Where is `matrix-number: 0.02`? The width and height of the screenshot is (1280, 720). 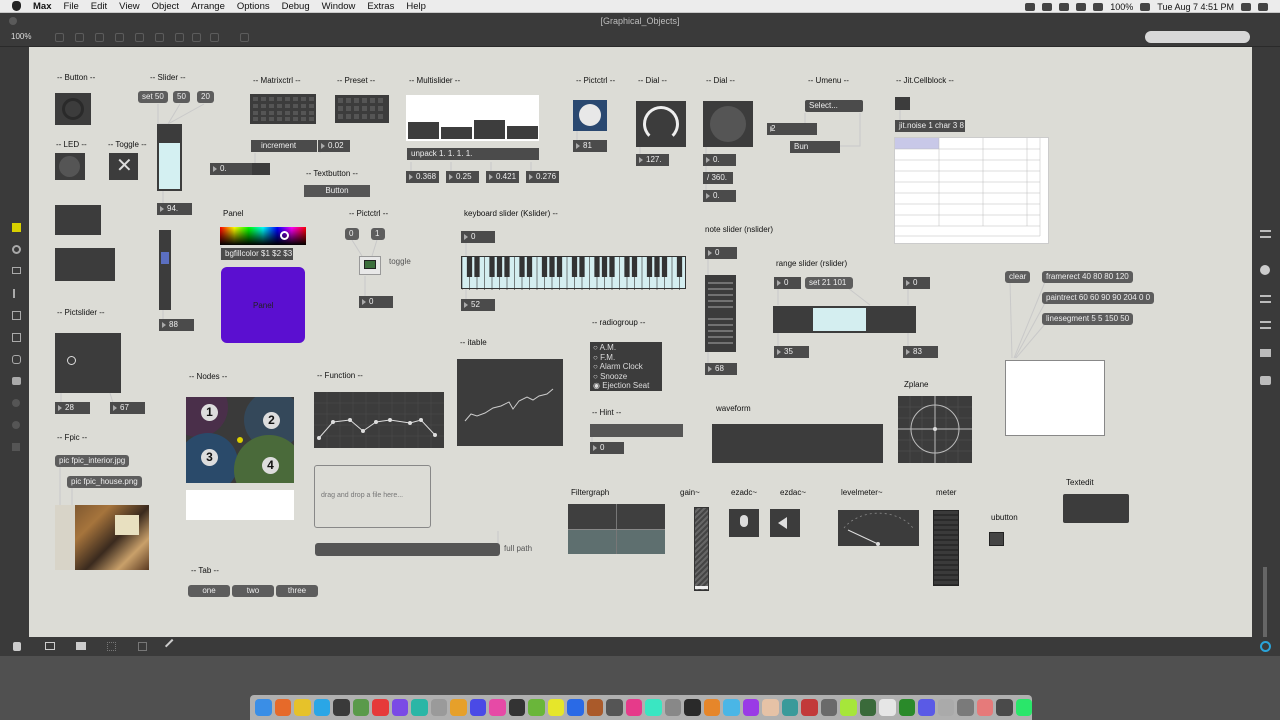 matrix-number: 0.02 is located at coordinates (334, 146).